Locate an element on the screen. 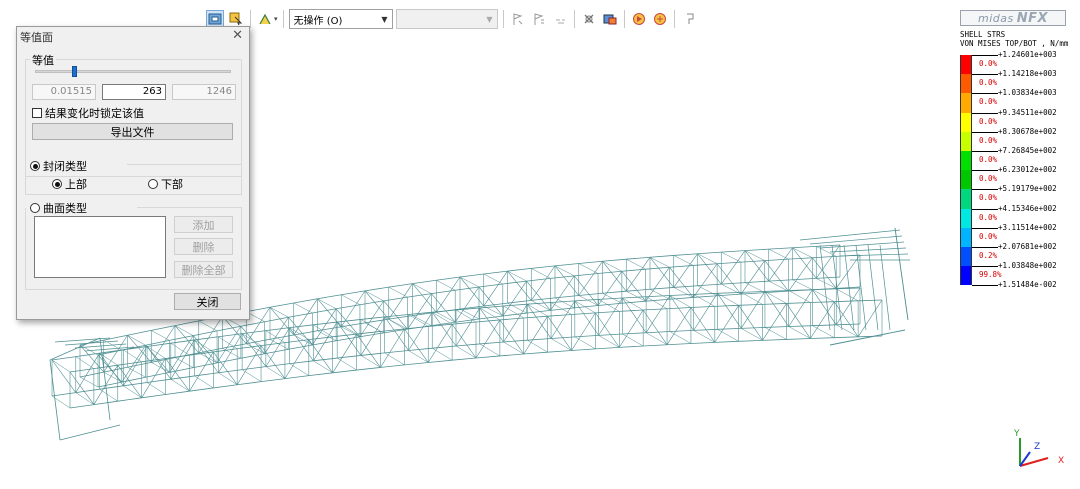 Image resolution: width=1080 pixels, height=489 pixels. export-file-button: 导出文件 is located at coordinates (132, 131).